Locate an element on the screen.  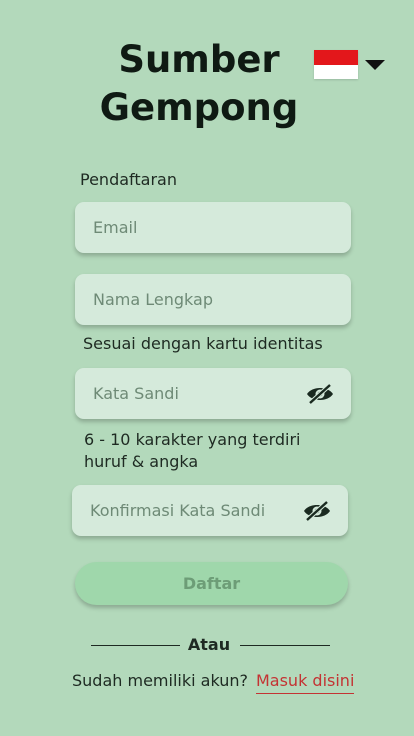
app-title: Sumber Gempong is located at coordinates (199, 84).